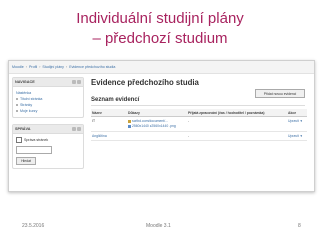  What do you see at coordinates (23, 129) in the screenshot?
I see `administration-block-title: SPRÁVA` at bounding box center [23, 129].